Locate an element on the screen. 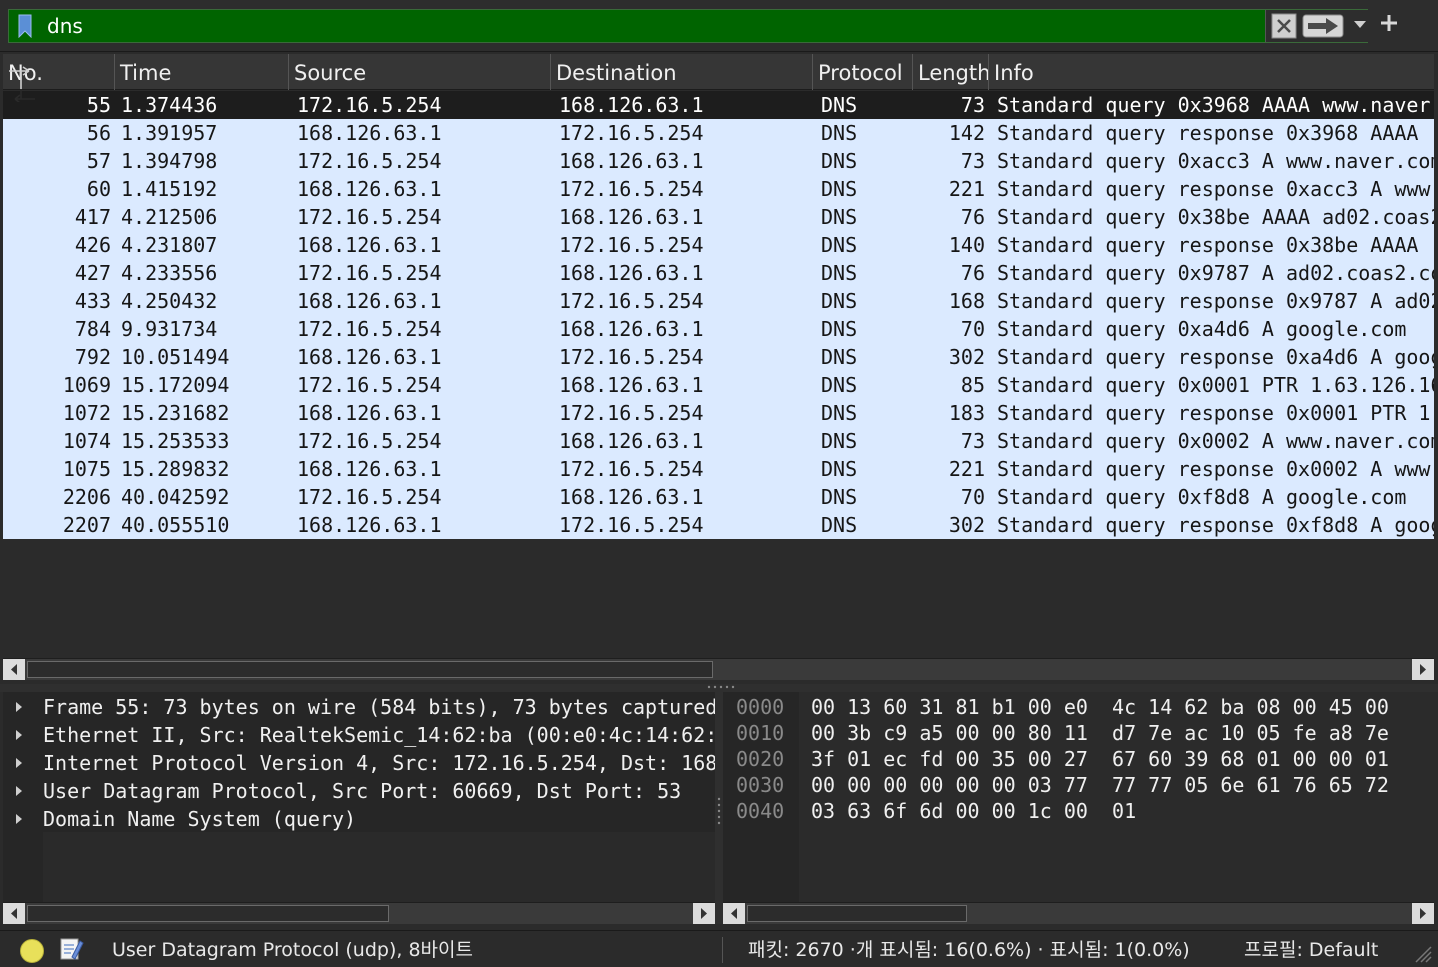 The width and height of the screenshot is (1438, 967). cell-no: 56 is located at coordinates (98, 133).